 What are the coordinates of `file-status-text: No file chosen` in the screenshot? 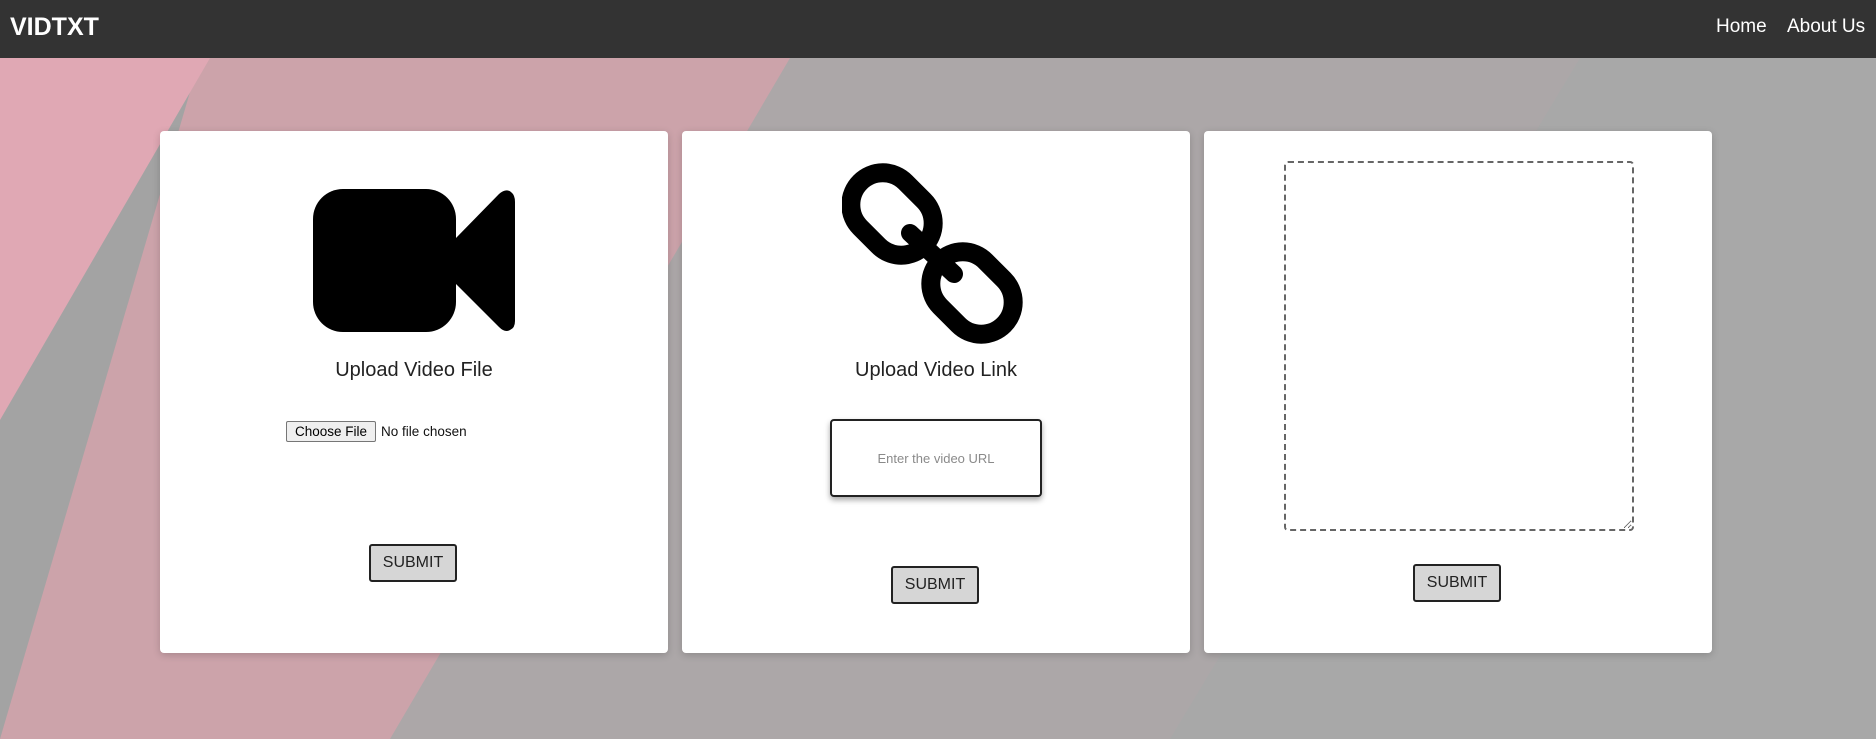 It's located at (424, 431).